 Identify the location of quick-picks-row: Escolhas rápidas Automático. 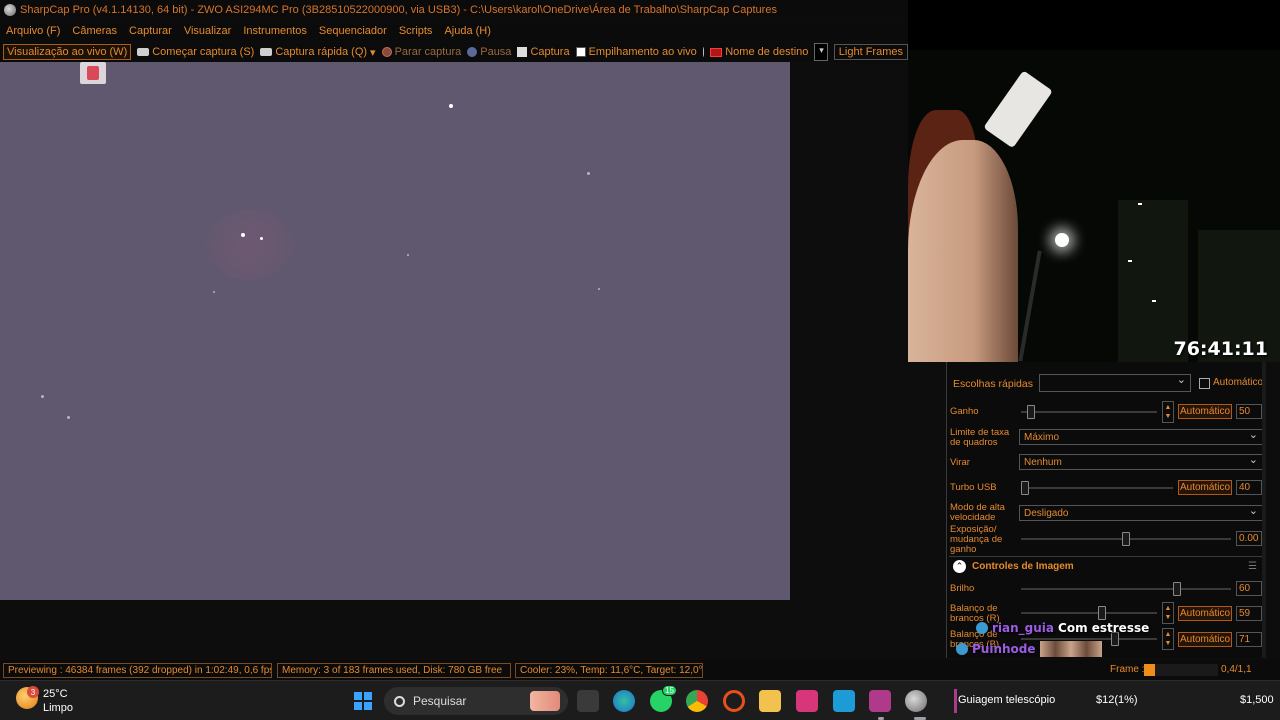
(1106, 383).